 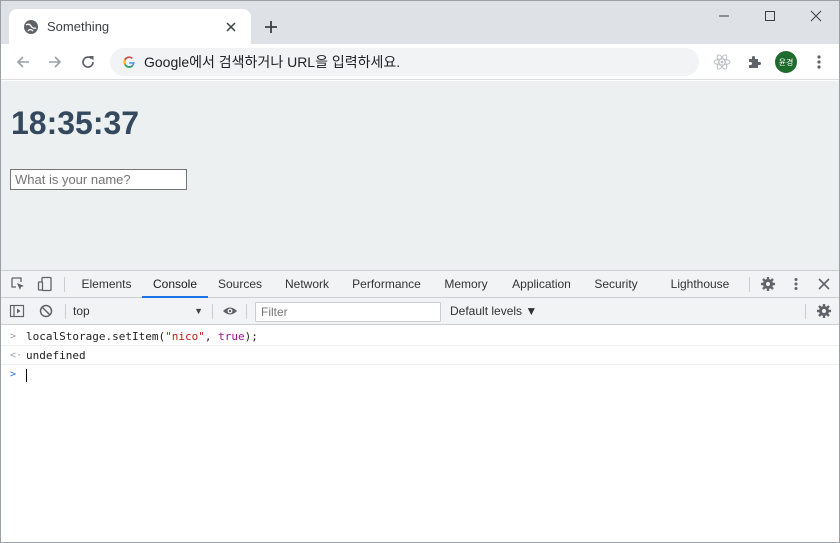 I want to click on console-filter-bar: top ▼ Filter Default levels ▼, so click(x=420, y=311).